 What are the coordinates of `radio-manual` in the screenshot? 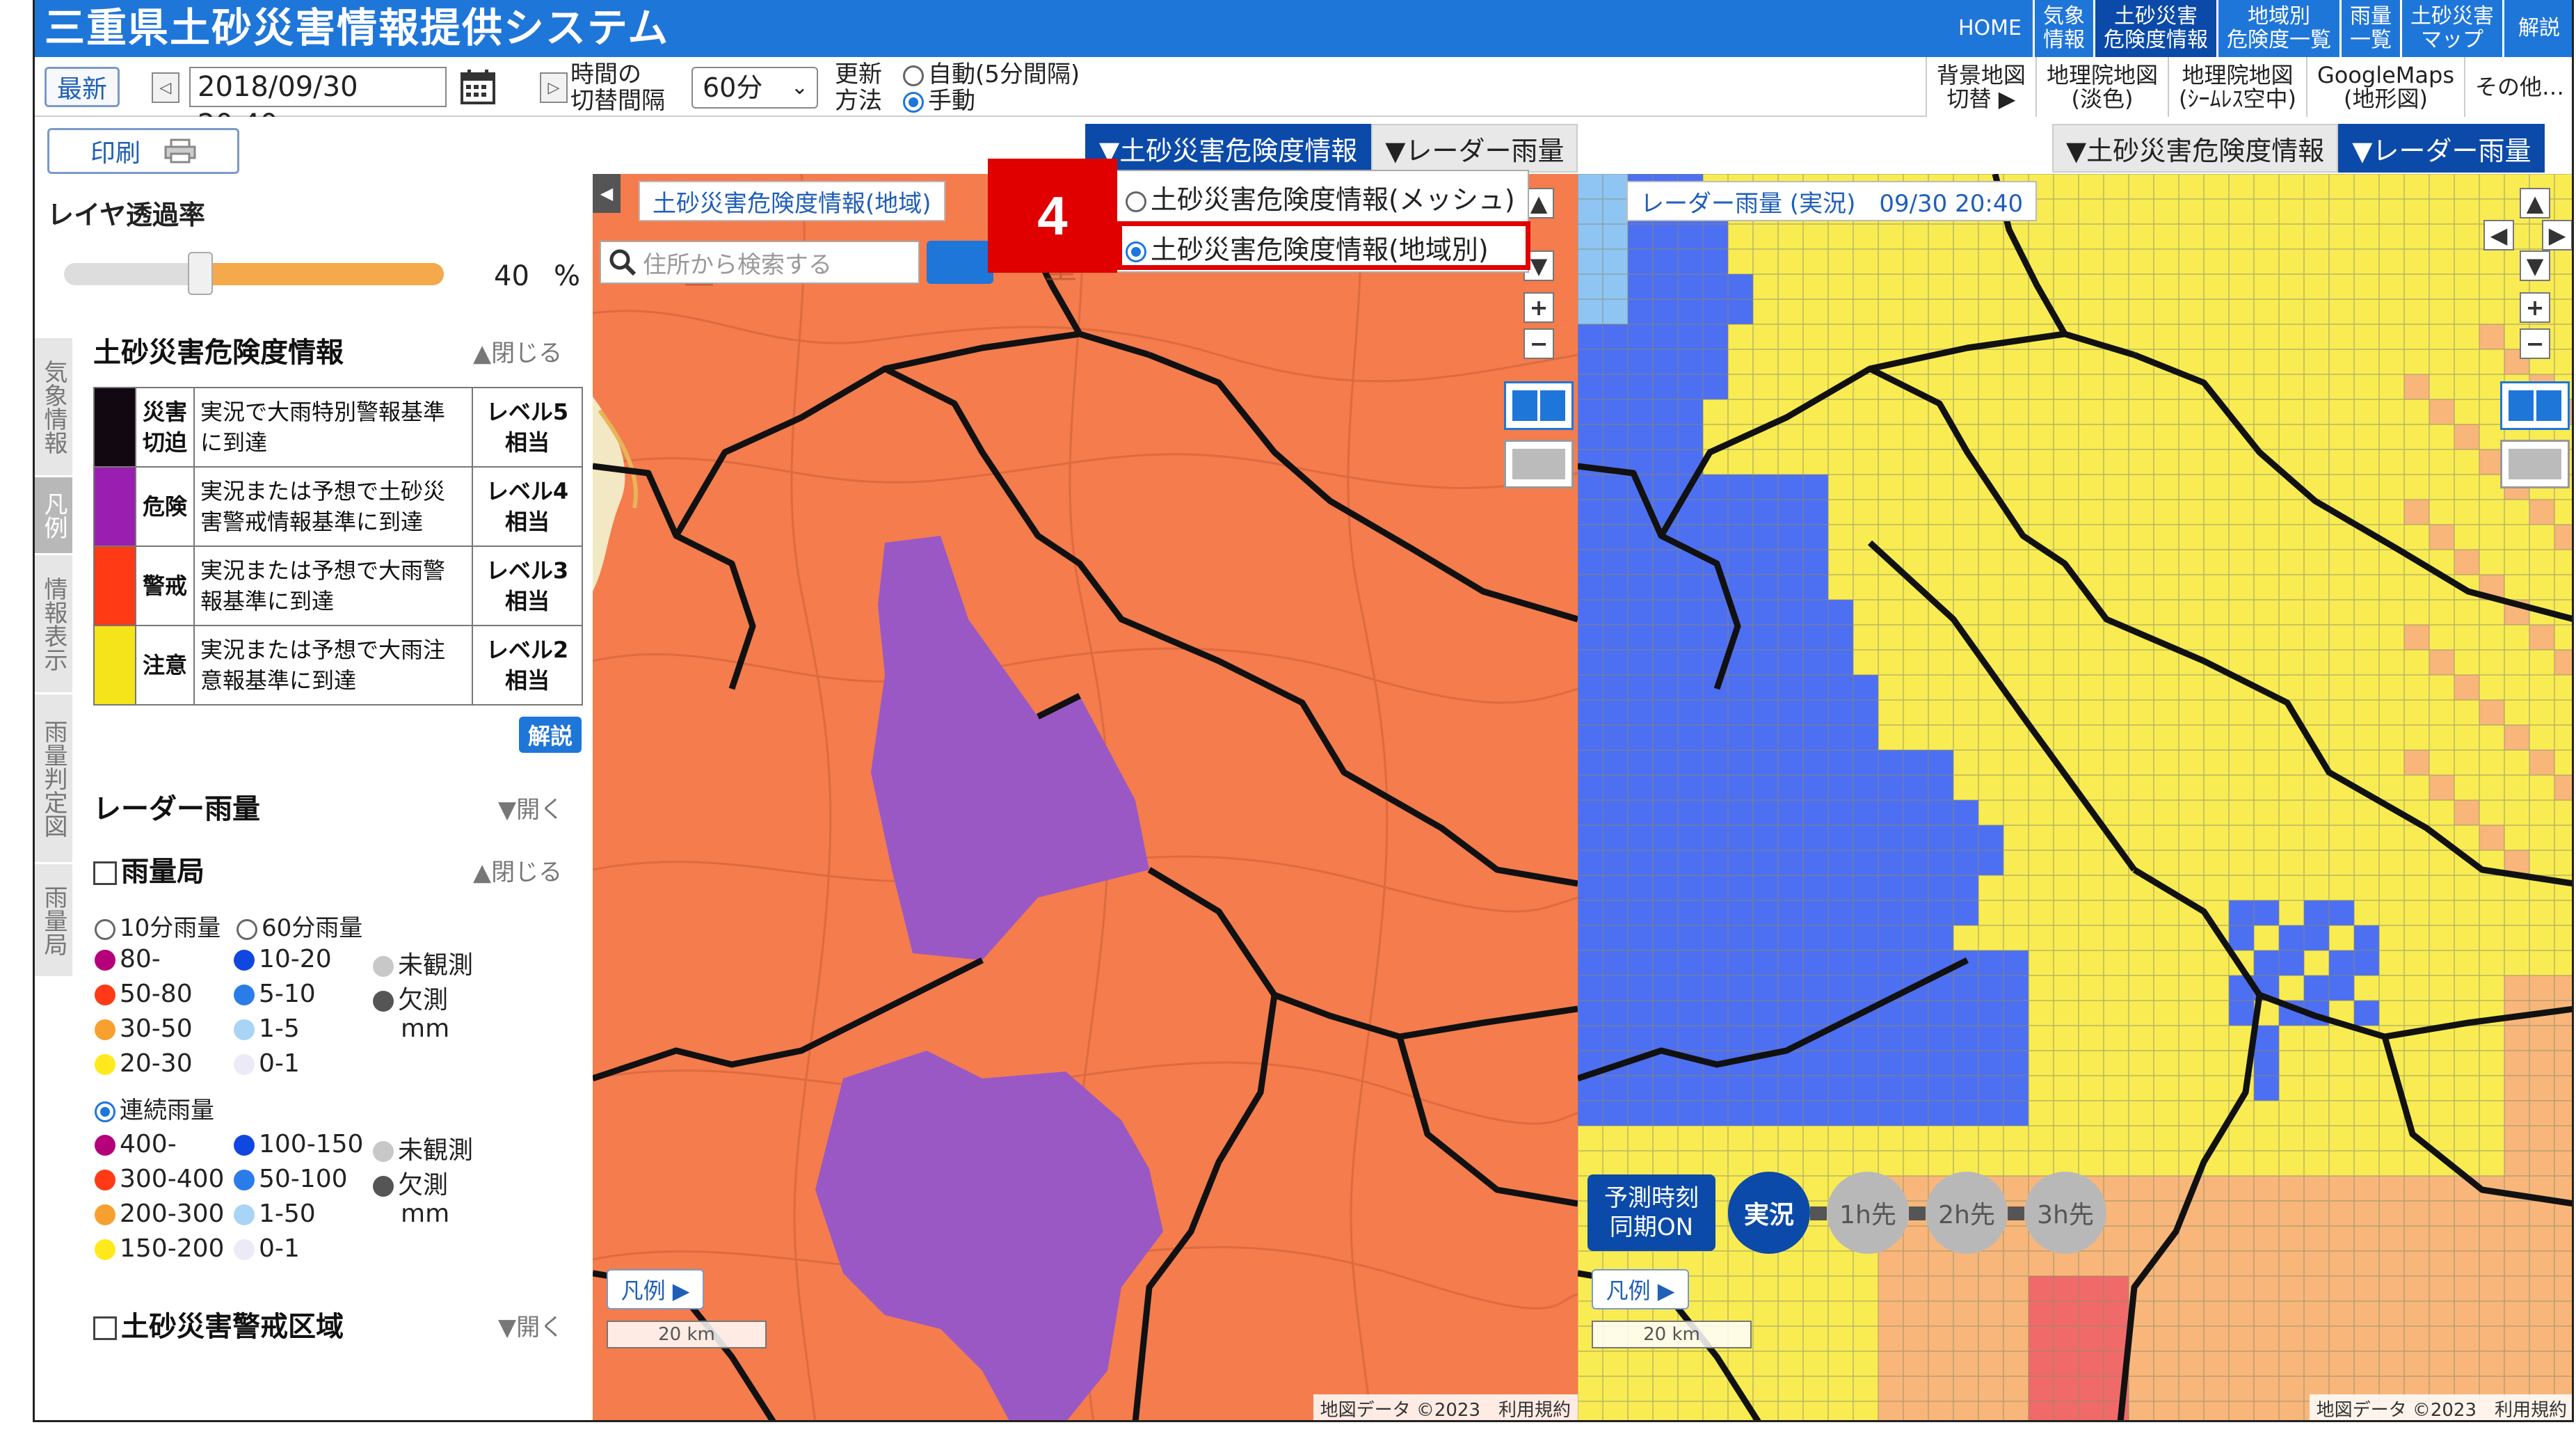 It's located at (913, 102).